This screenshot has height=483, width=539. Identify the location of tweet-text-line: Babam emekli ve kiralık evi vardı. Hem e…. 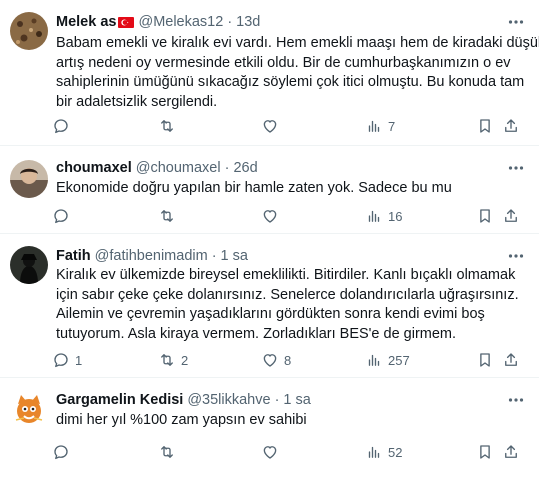
(297, 43).